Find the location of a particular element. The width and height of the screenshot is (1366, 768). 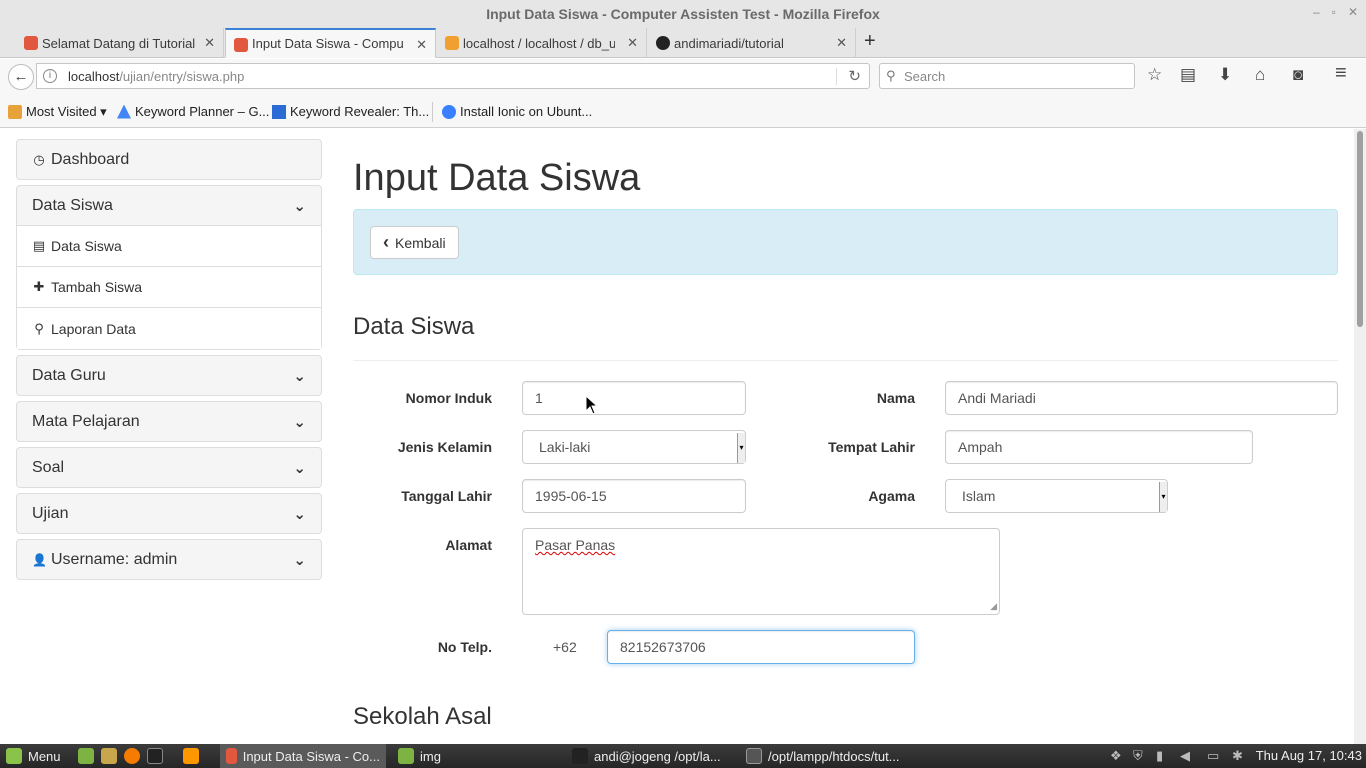

label-jenis-kelamin: Jenis Kelamin is located at coordinates (444, 447).